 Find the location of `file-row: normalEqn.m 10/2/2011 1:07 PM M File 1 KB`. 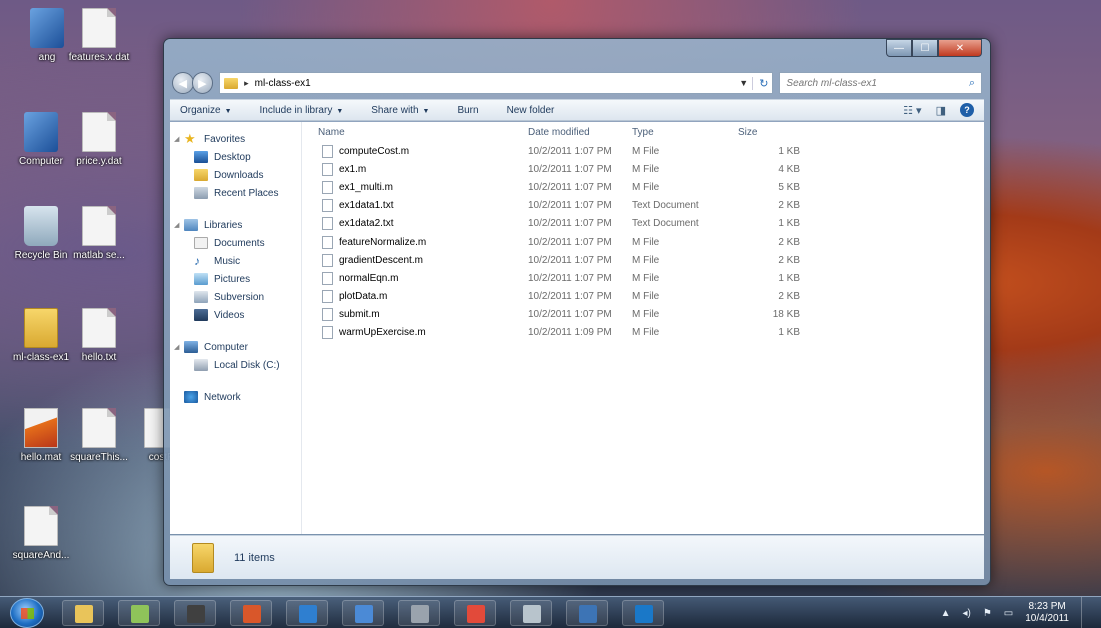

file-row: normalEqn.m 10/2/2011 1:07 PM M File 1 KB is located at coordinates (643, 278).